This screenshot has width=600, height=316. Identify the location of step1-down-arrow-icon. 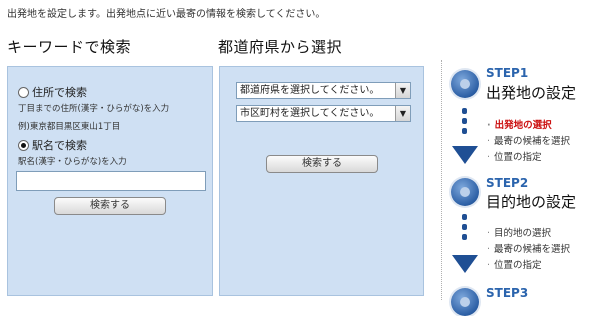
(465, 155).